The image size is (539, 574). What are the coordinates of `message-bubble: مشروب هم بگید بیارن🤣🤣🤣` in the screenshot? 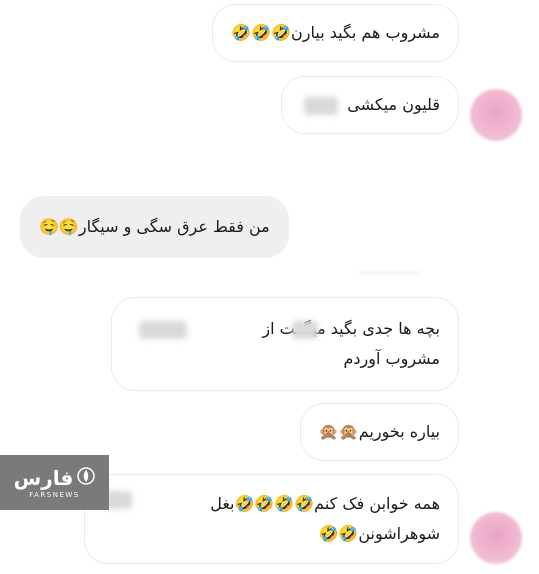 It's located at (335, 33).